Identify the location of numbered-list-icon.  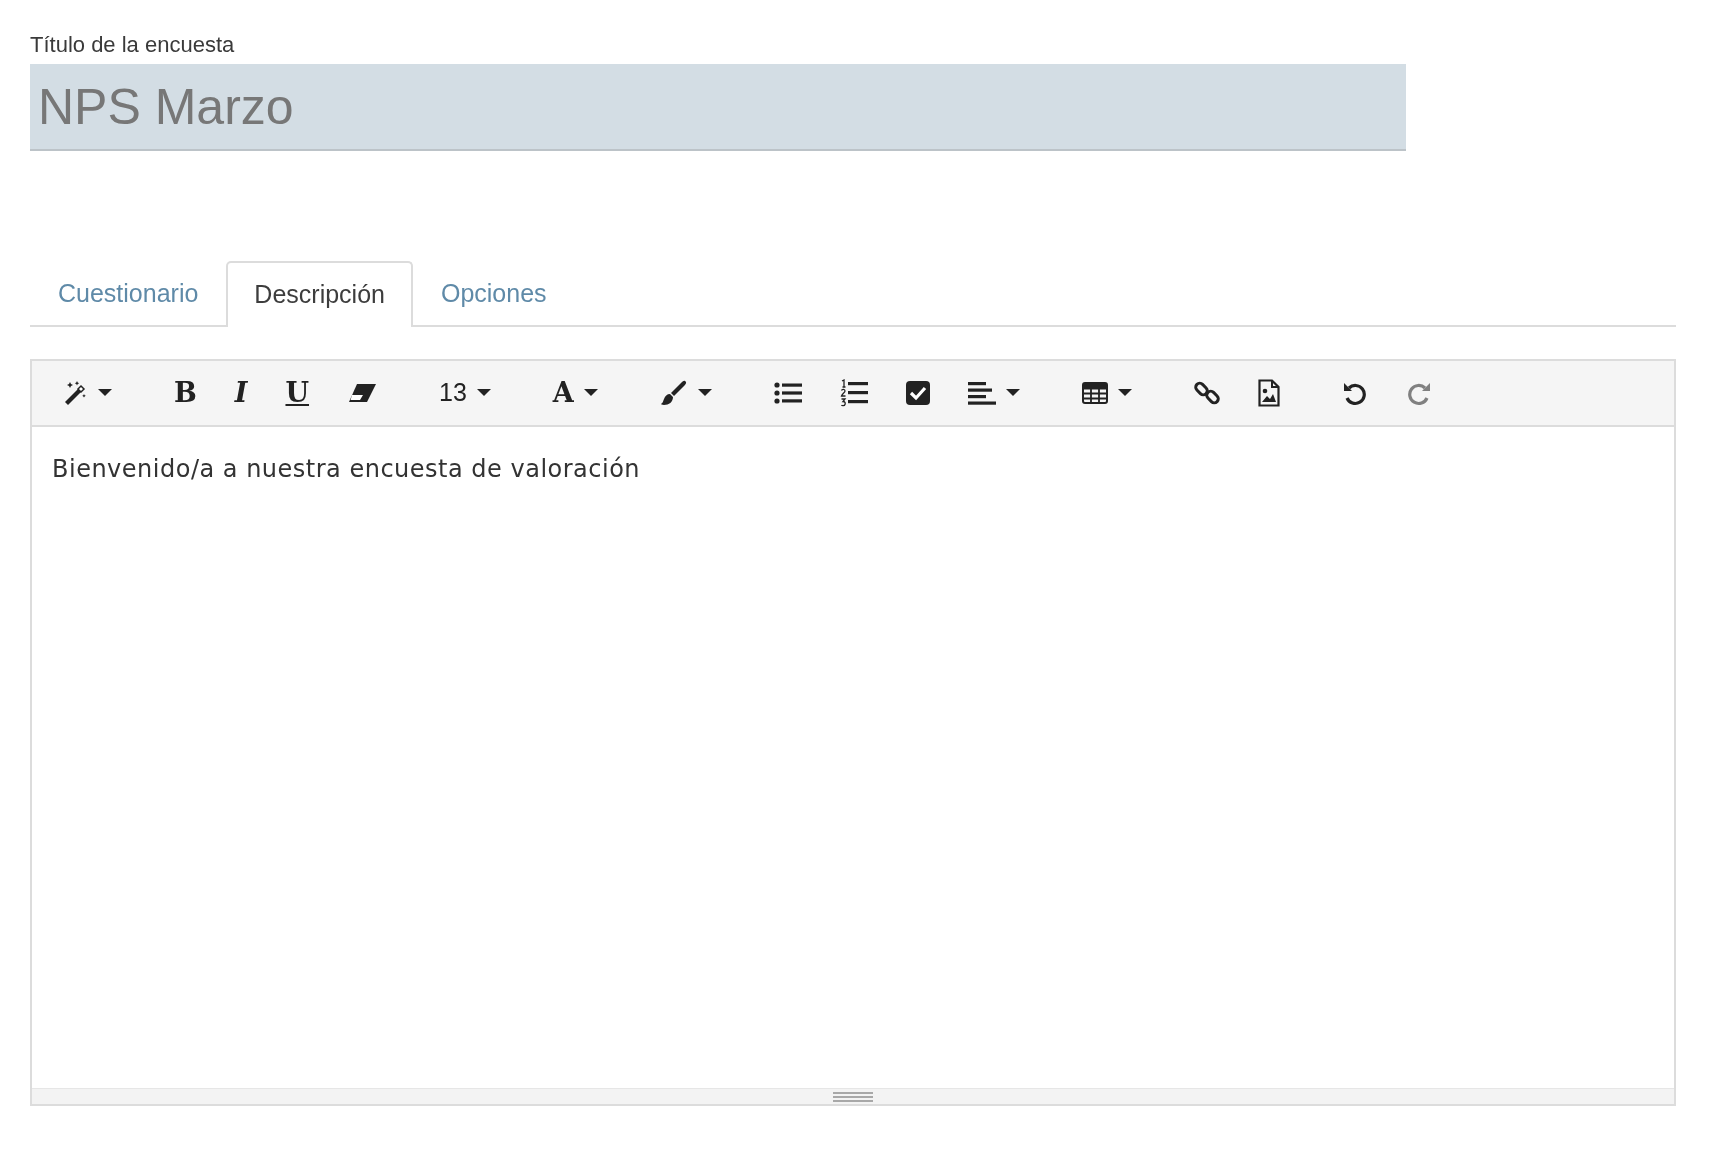
(853, 393).